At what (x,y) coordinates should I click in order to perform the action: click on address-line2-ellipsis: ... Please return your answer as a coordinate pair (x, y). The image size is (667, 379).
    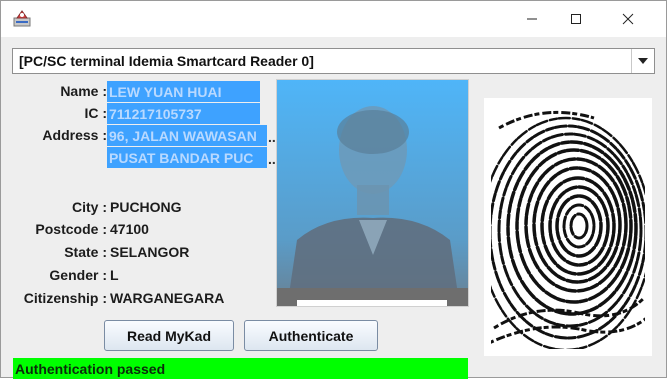
    Looking at the image, I should click on (272, 159).